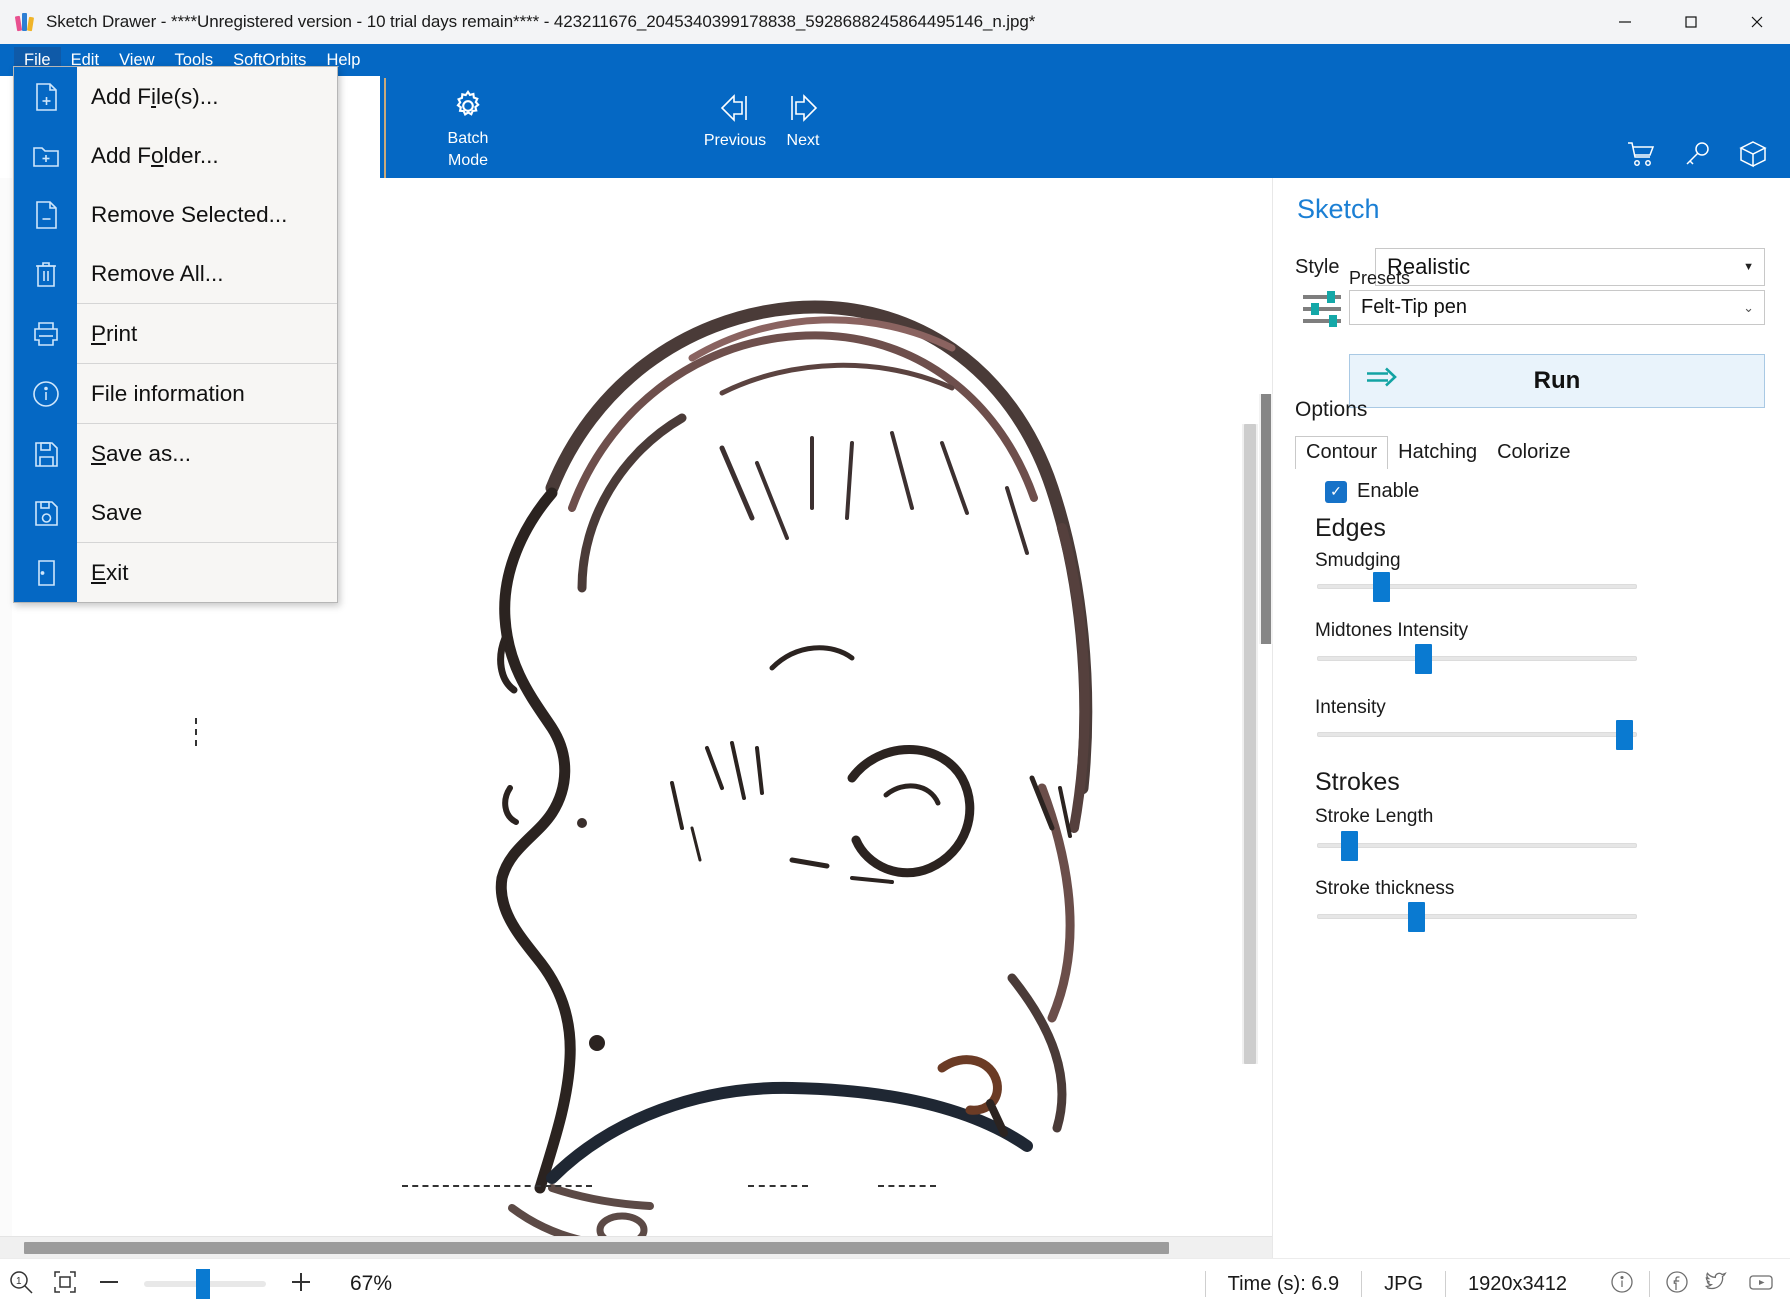  I want to click on batch-mode-label-line1: Batch, so click(468, 138).